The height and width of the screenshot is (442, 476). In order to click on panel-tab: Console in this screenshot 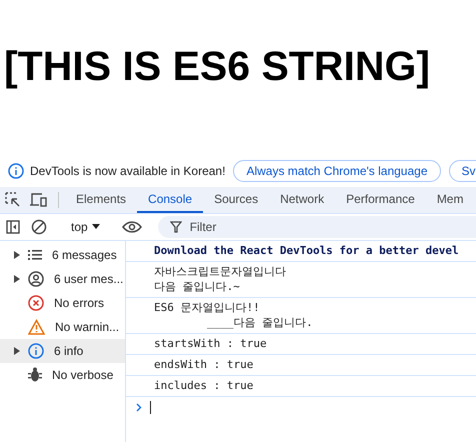, I will do `click(170, 200)`.